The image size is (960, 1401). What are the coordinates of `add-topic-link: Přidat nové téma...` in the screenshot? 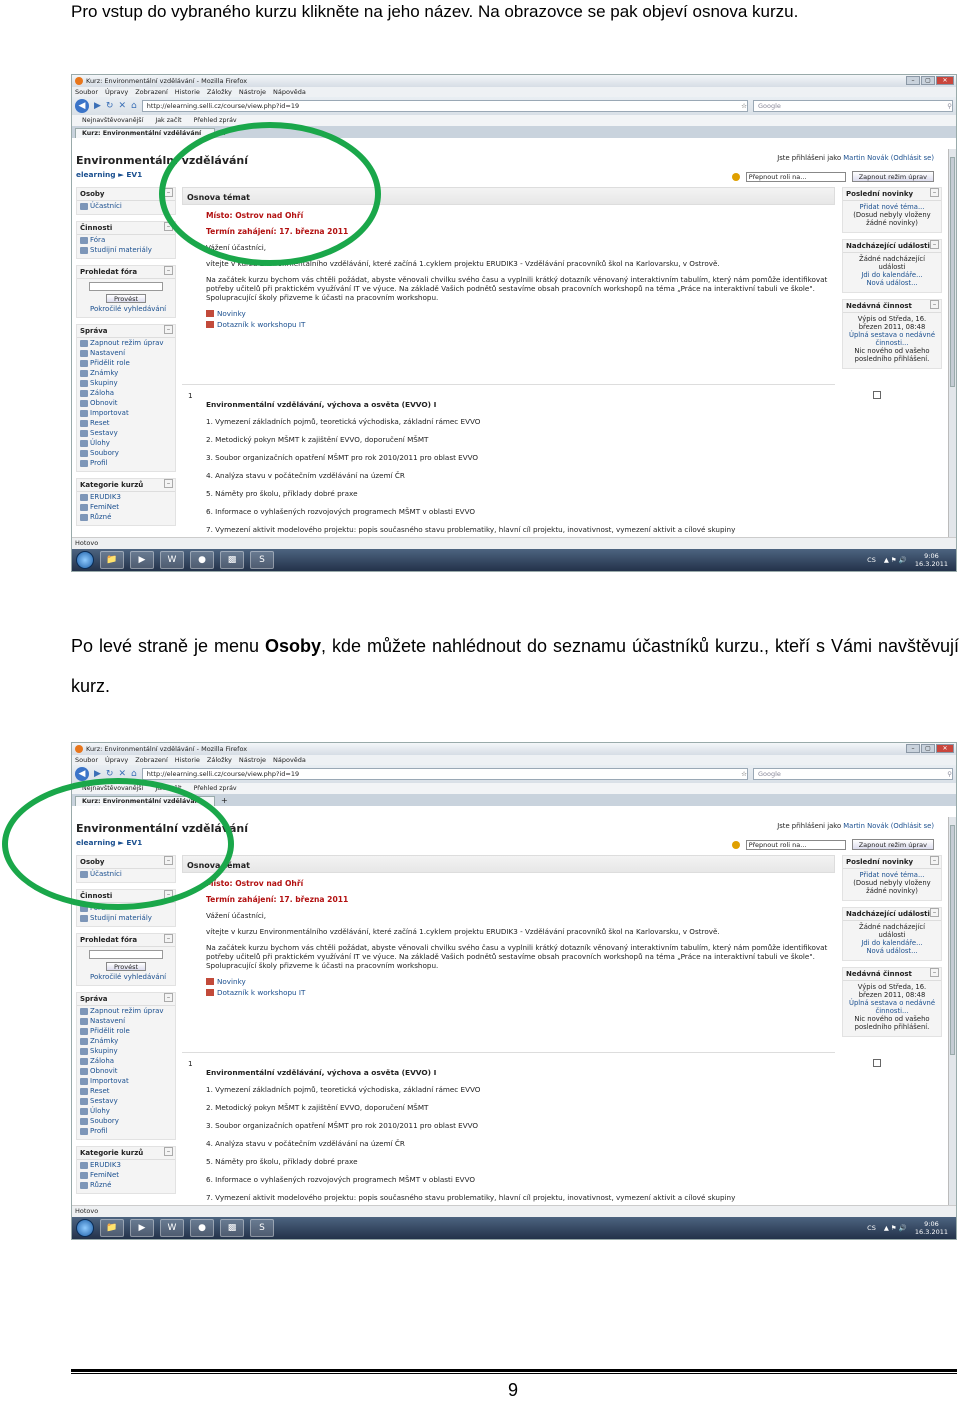 It's located at (892, 207).